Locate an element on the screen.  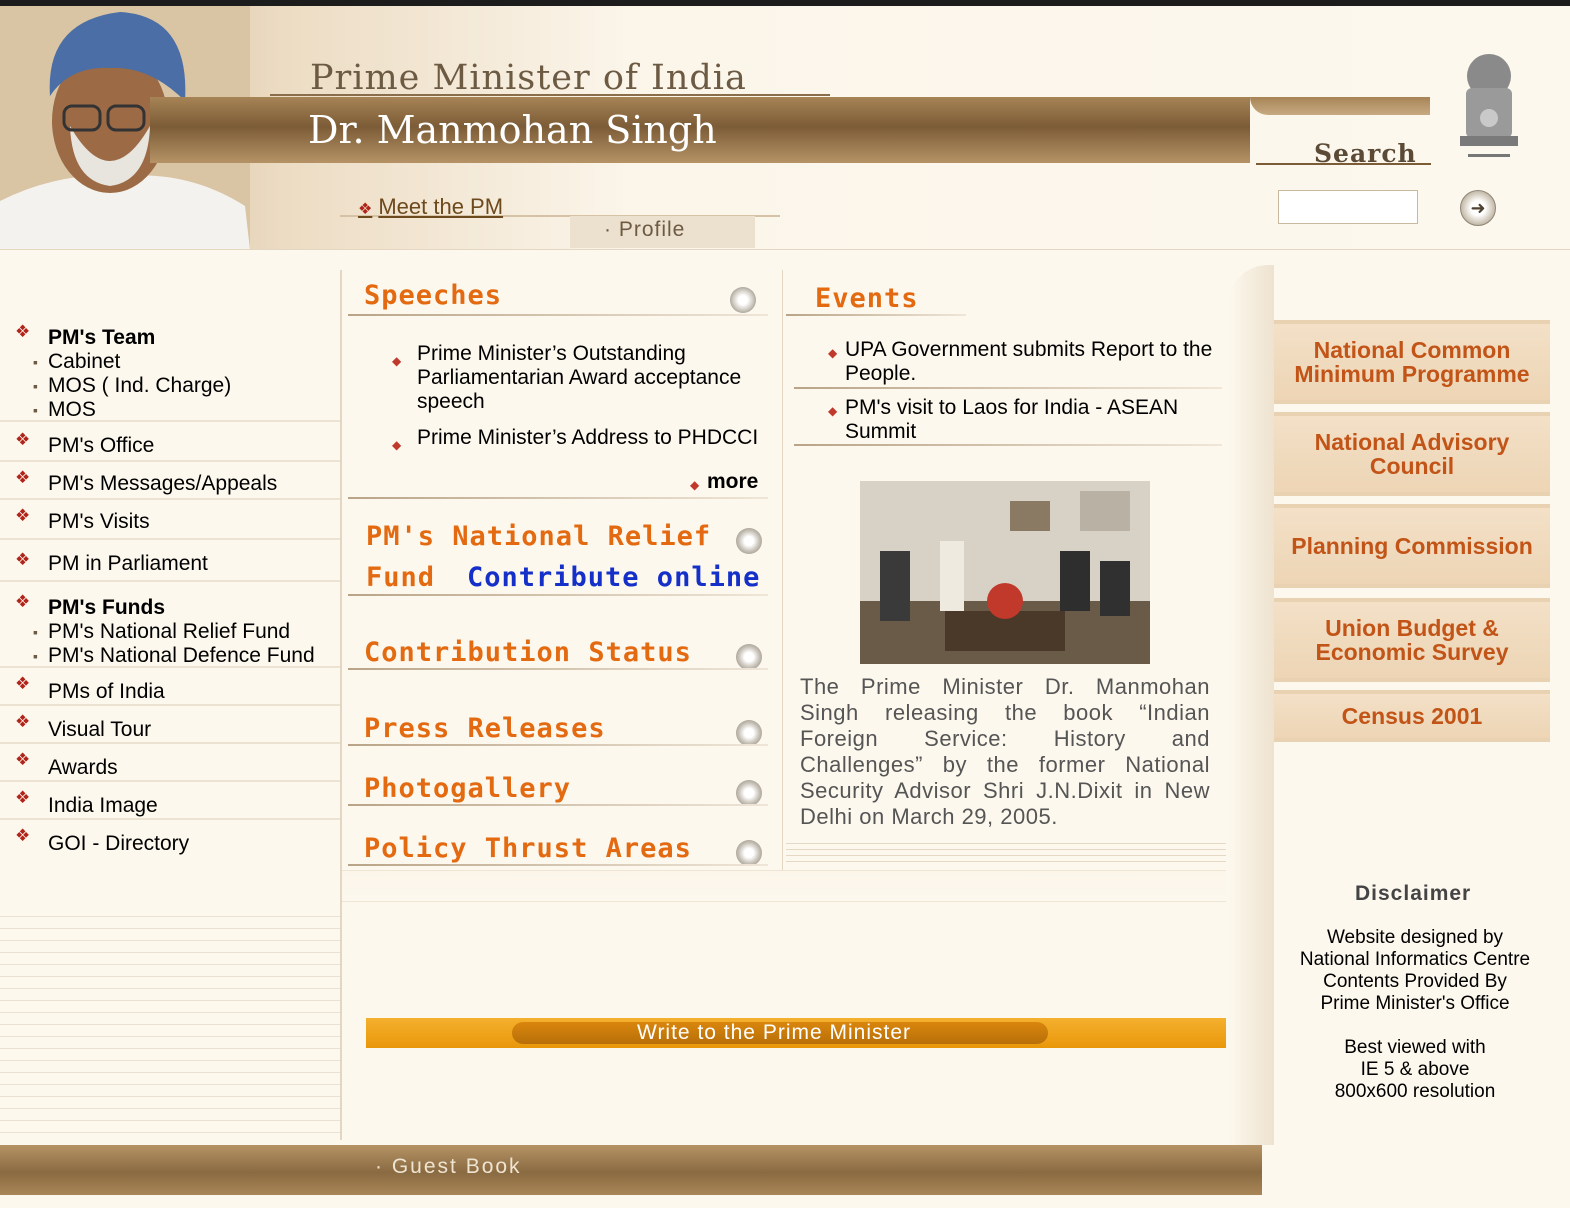
relief-arrow-icon: ● is located at coordinates (749, 541).